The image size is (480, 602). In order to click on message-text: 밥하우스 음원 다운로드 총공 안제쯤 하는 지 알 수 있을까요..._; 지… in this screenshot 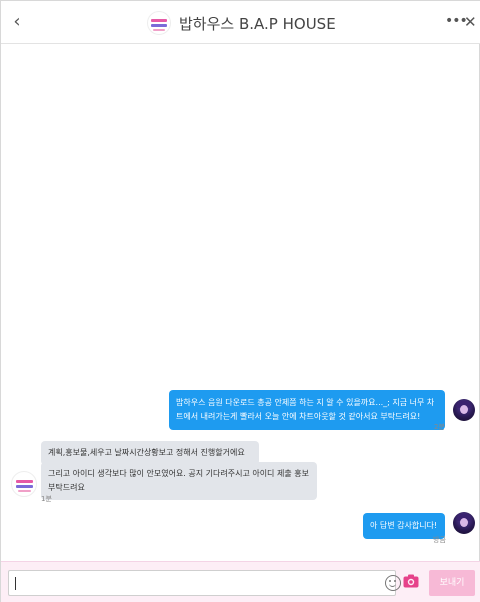, I will do `click(305, 409)`.